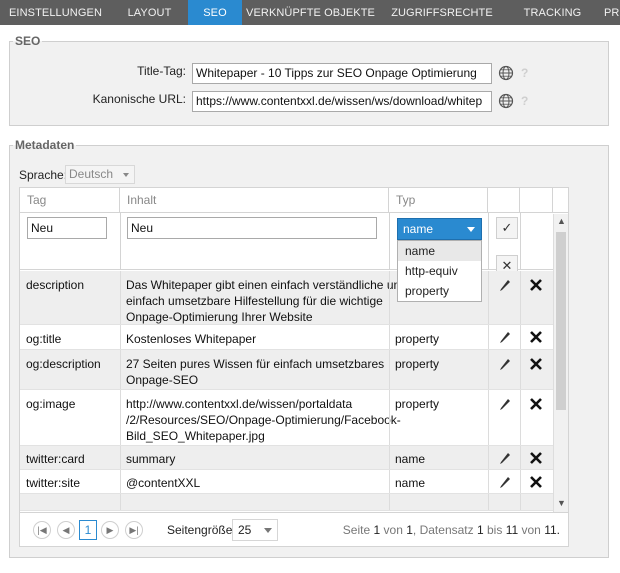 This screenshot has height=573, width=620. What do you see at coordinates (55, 285) in the screenshot?
I see `row-tag: description` at bounding box center [55, 285].